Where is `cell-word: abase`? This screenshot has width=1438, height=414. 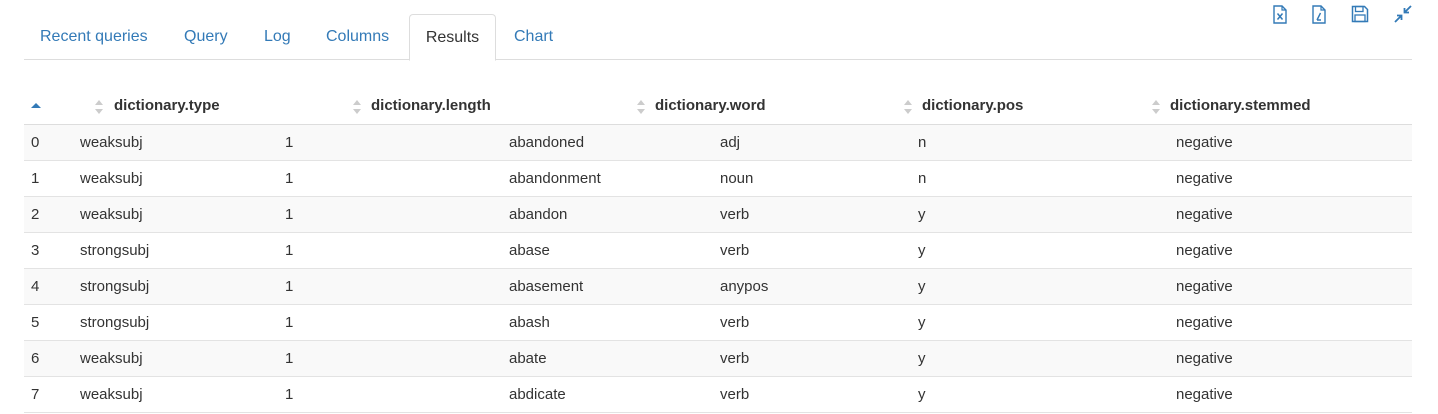 cell-word: abase is located at coordinates (529, 250).